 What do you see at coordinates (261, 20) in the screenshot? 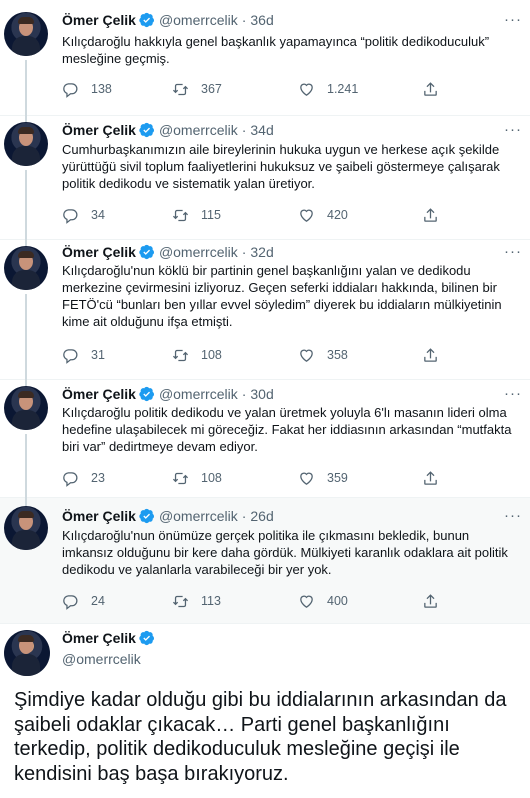
I see `tweet-time: 36d` at bounding box center [261, 20].